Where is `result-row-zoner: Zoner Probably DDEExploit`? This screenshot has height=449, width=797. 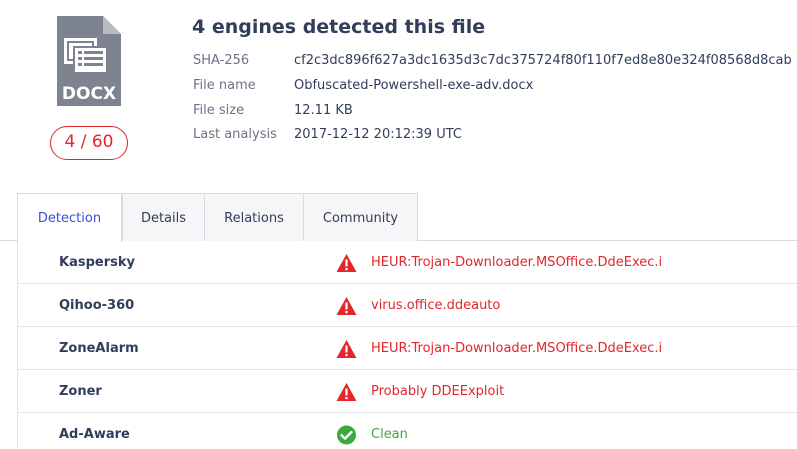 result-row-zoner: Zoner Probably DDEExploit is located at coordinates (407, 391).